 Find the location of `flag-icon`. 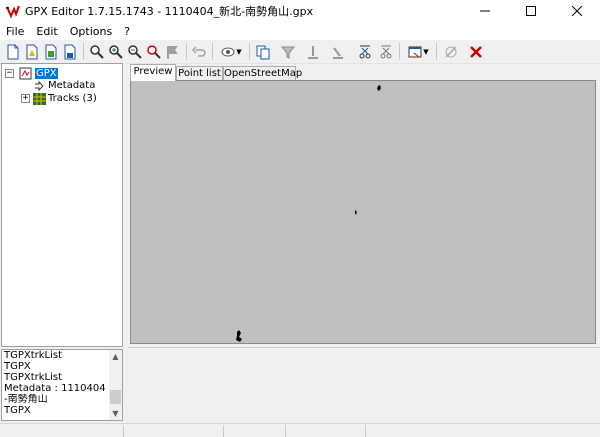

flag-icon is located at coordinates (172, 52).